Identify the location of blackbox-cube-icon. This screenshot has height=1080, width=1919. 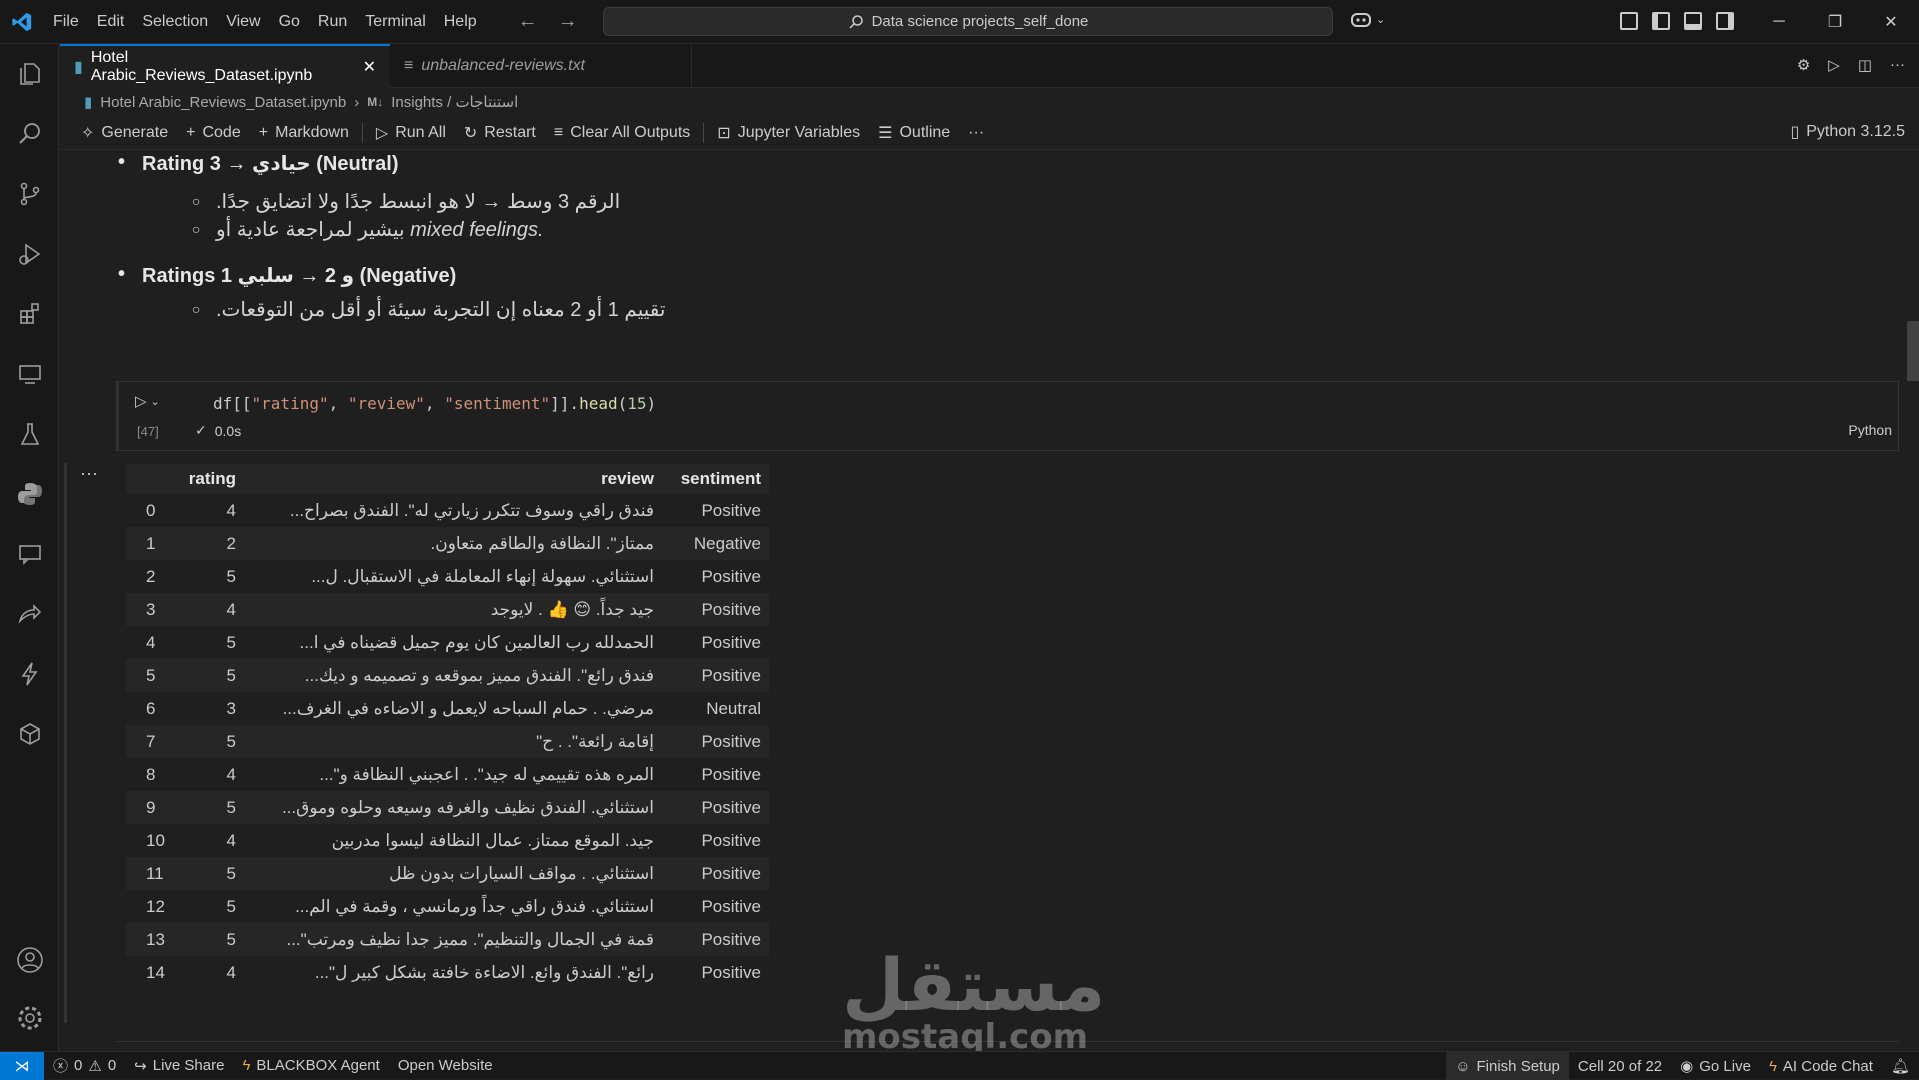
(30, 734).